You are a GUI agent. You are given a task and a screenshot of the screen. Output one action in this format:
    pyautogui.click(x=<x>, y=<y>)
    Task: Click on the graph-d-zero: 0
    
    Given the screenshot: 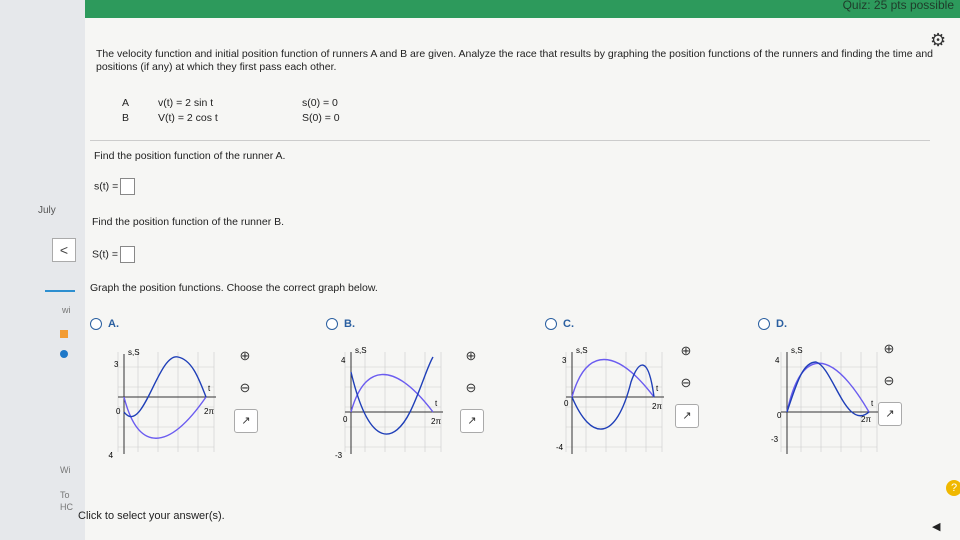 What is the action you would take?
    pyautogui.click(x=779, y=415)
    